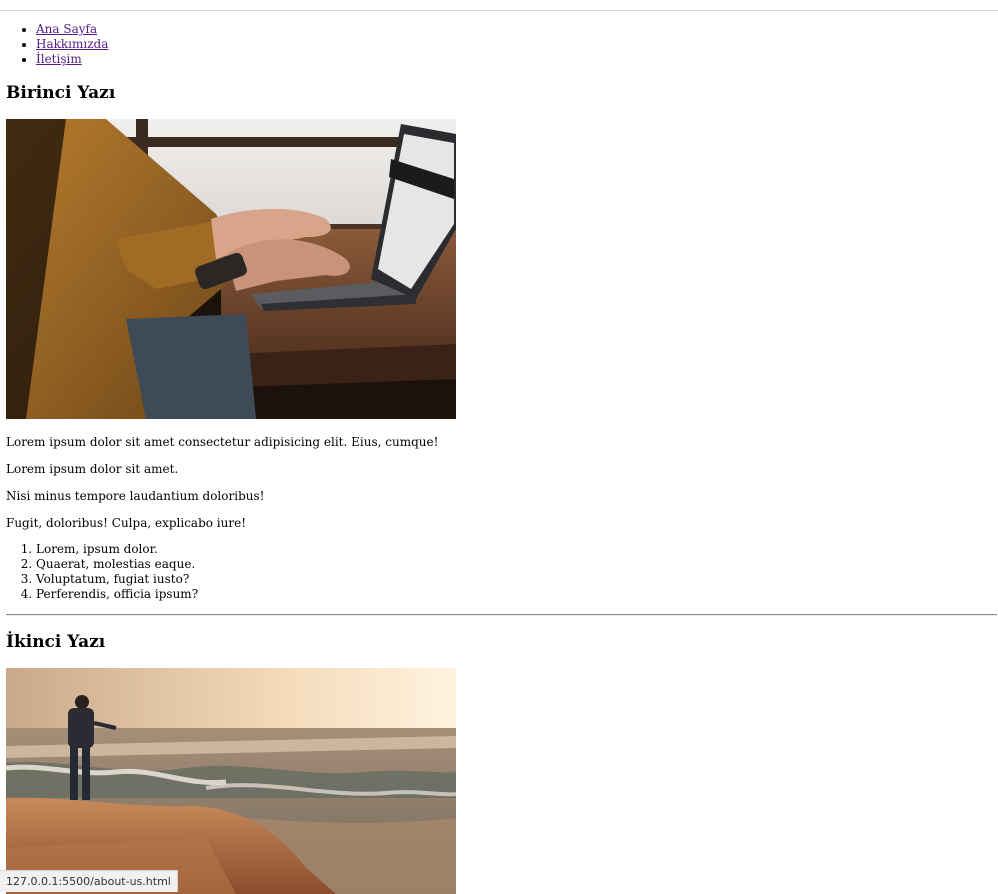 The height and width of the screenshot is (894, 998). What do you see at coordinates (61, 93) in the screenshot?
I see `post-title-first: Birinci Yazı` at bounding box center [61, 93].